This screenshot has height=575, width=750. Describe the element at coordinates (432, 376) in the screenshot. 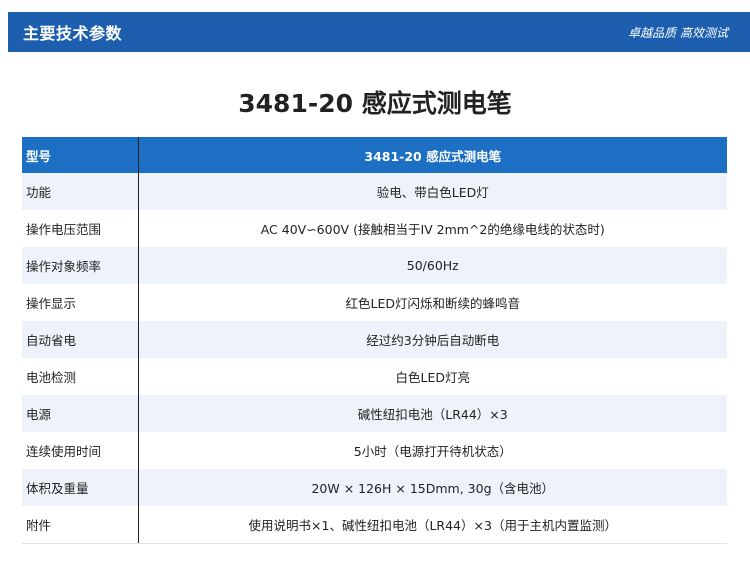

I see `row-value: 白色LED灯亮` at that location.